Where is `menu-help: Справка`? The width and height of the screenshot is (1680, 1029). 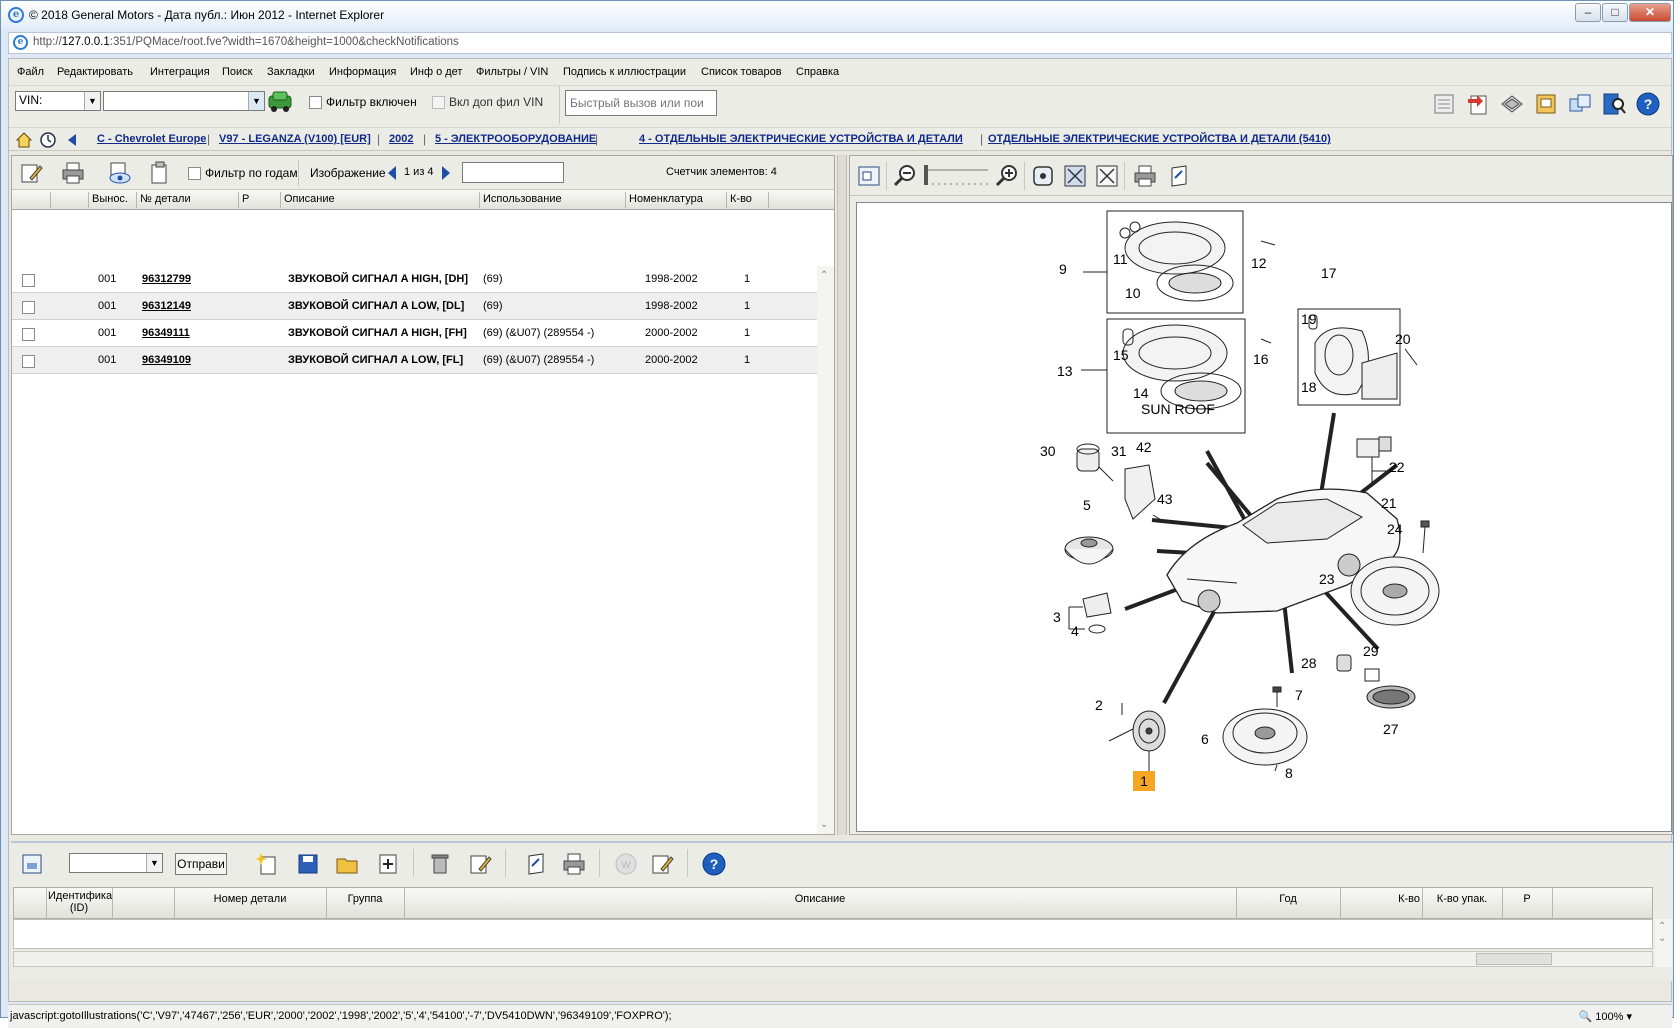
menu-help: Справка is located at coordinates (817, 72).